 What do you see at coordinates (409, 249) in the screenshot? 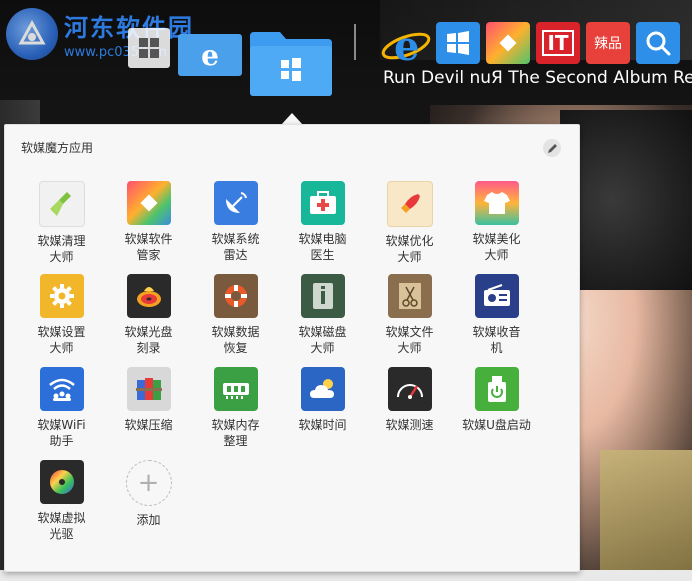
I see `app-label: 软媒优化 大师` at bounding box center [409, 249].